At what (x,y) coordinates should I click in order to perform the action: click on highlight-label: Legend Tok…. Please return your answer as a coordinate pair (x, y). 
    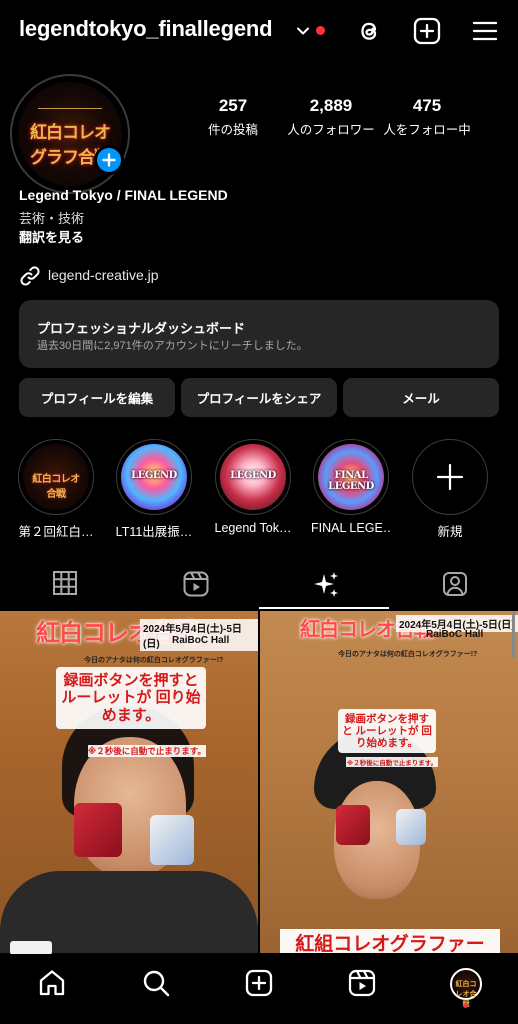
    Looking at the image, I should click on (253, 528).